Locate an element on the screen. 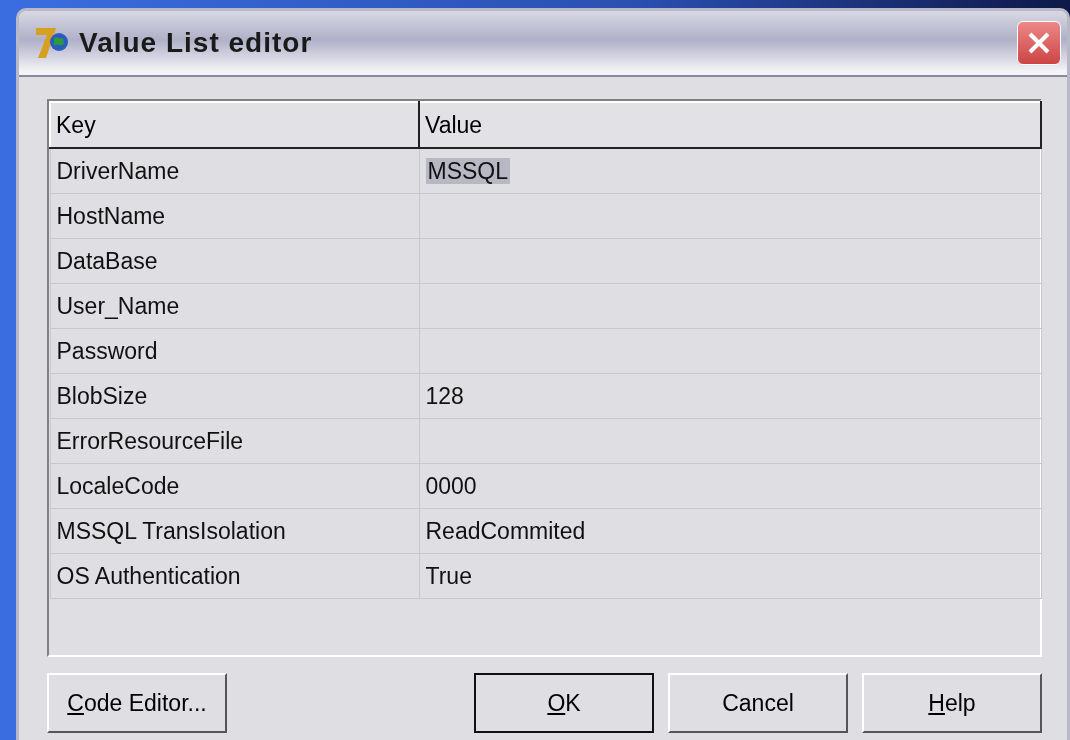 The width and height of the screenshot is (1070, 740). value-cell: True is located at coordinates (730, 576).